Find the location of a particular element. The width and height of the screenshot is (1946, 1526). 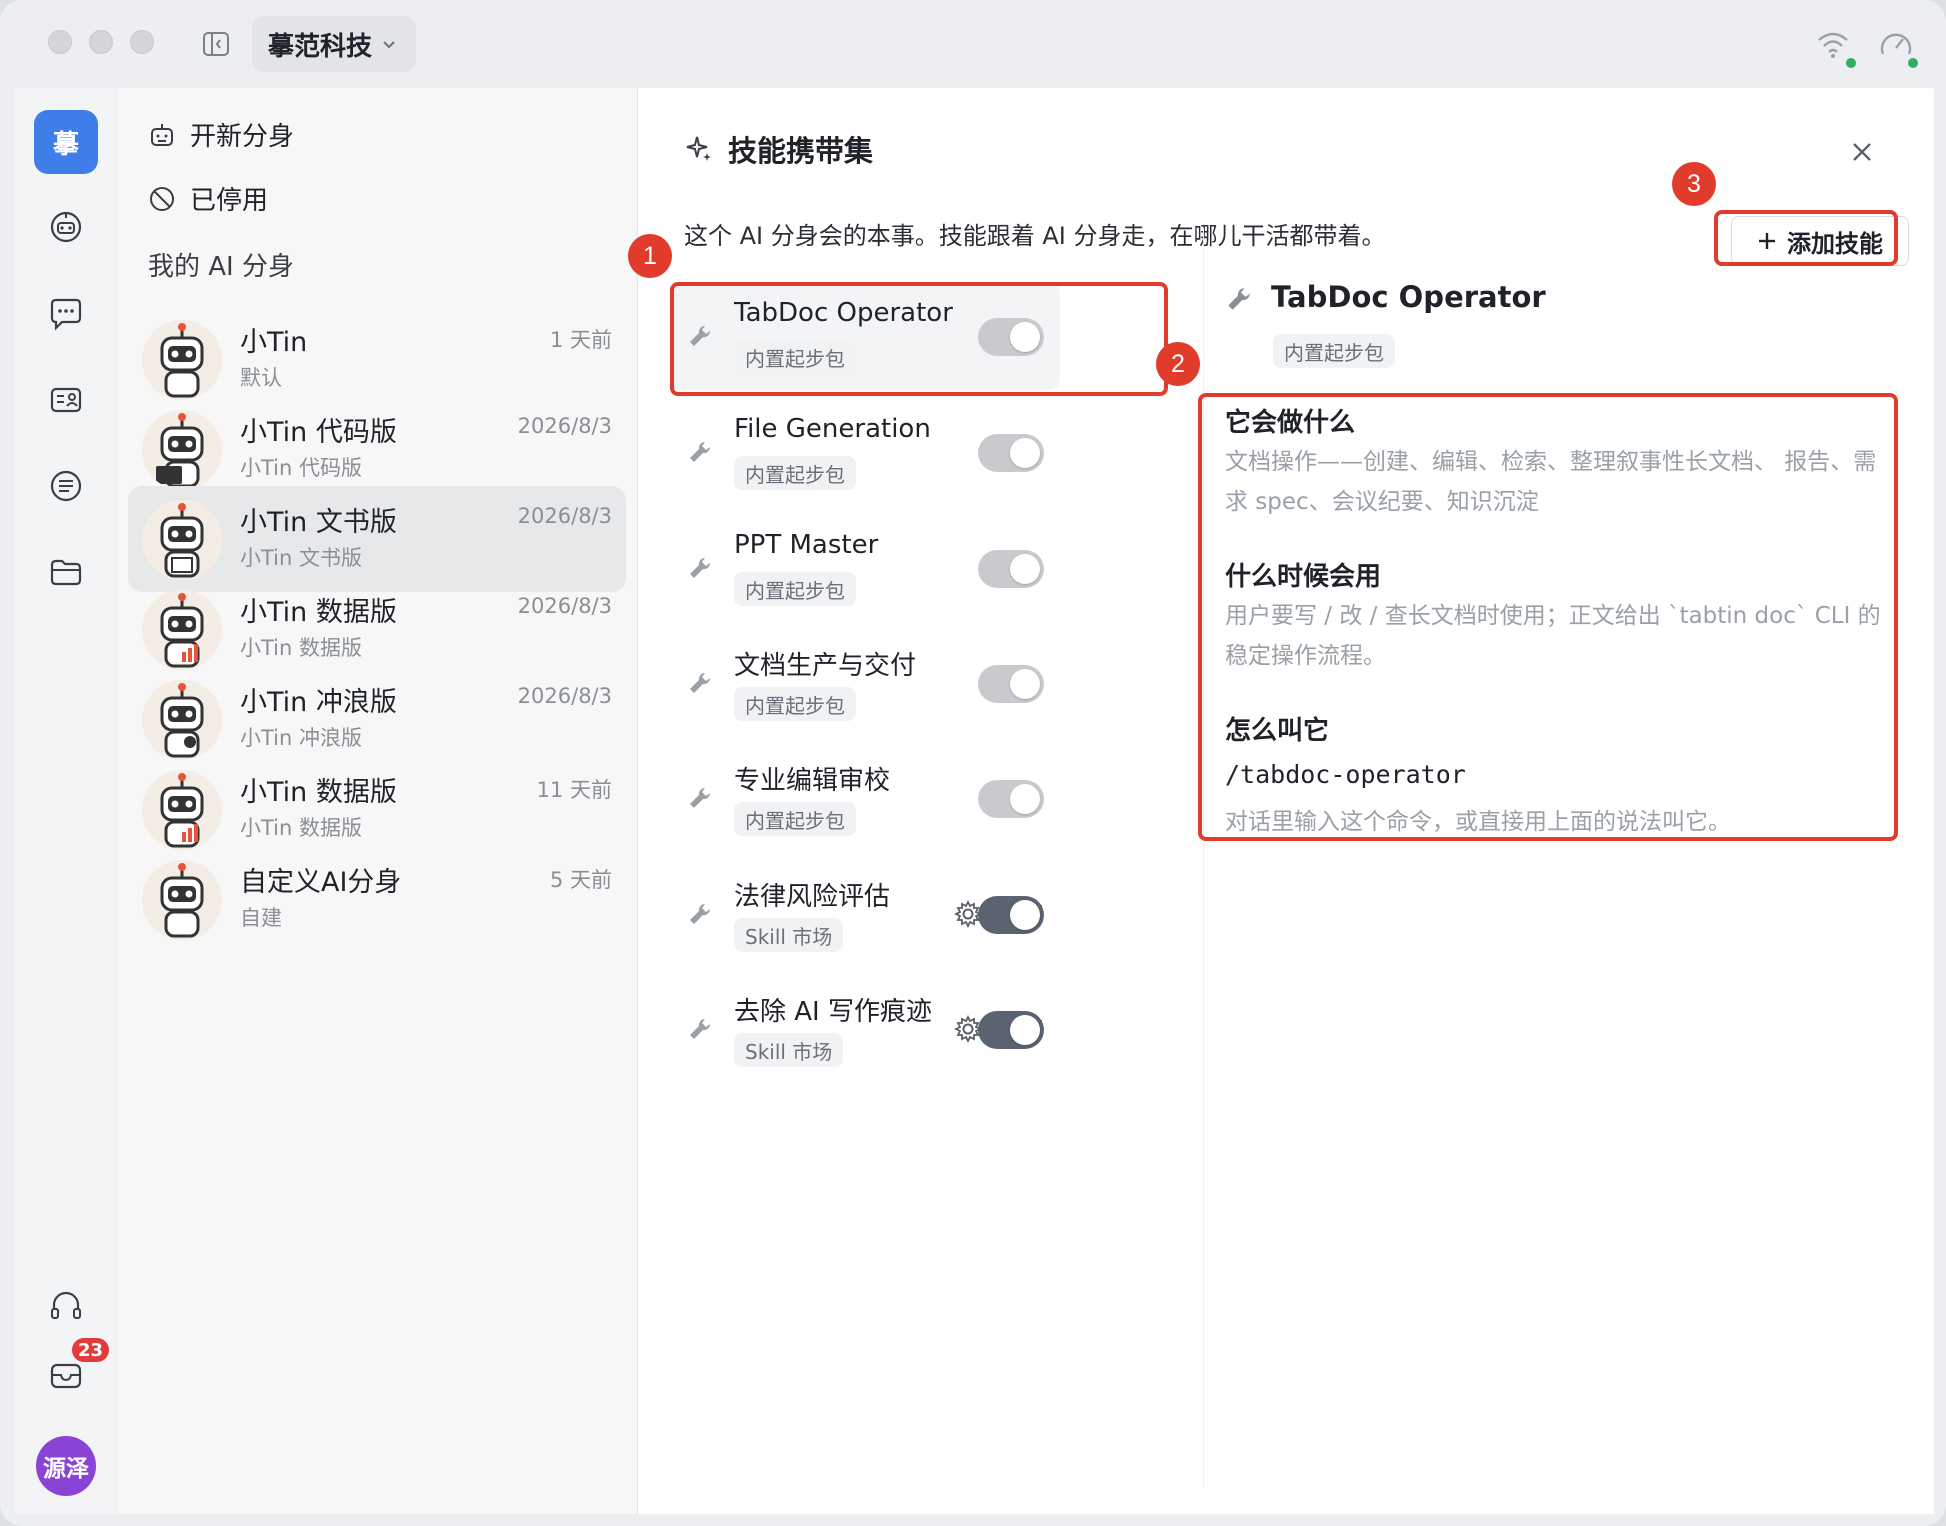

skill-name: 文档生产与交付 is located at coordinates (825, 666).